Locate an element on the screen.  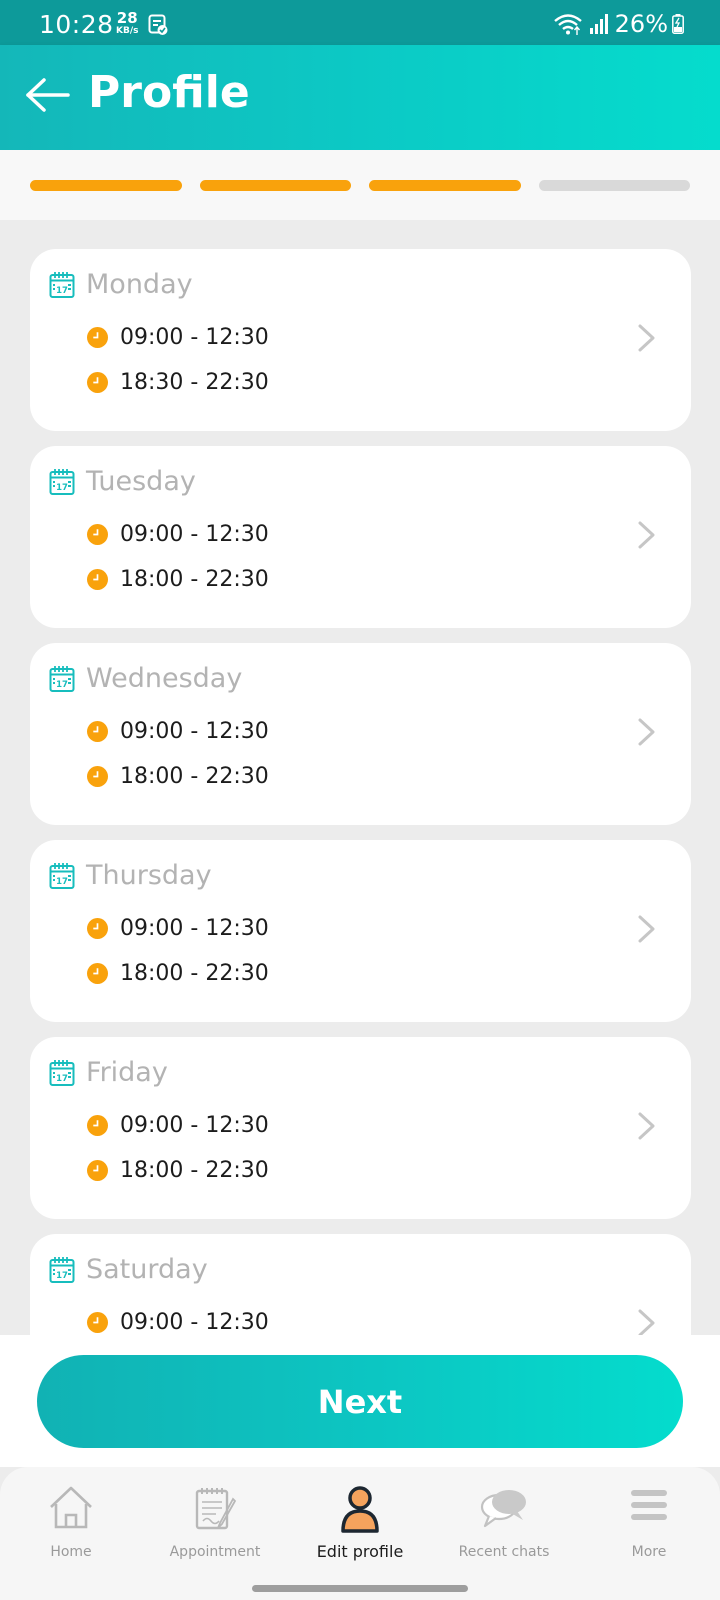
network-speed-value: 28 is located at coordinates (127, 18).